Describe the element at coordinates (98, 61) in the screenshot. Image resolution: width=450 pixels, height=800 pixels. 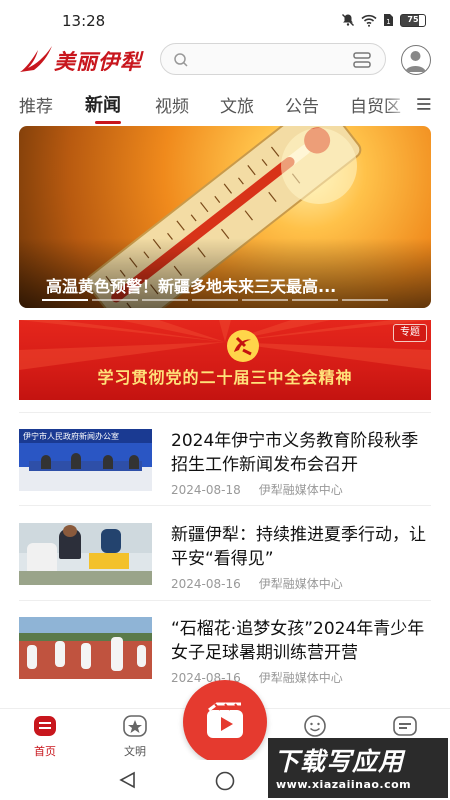
I see `logo-text: 美丽伊犁` at that location.